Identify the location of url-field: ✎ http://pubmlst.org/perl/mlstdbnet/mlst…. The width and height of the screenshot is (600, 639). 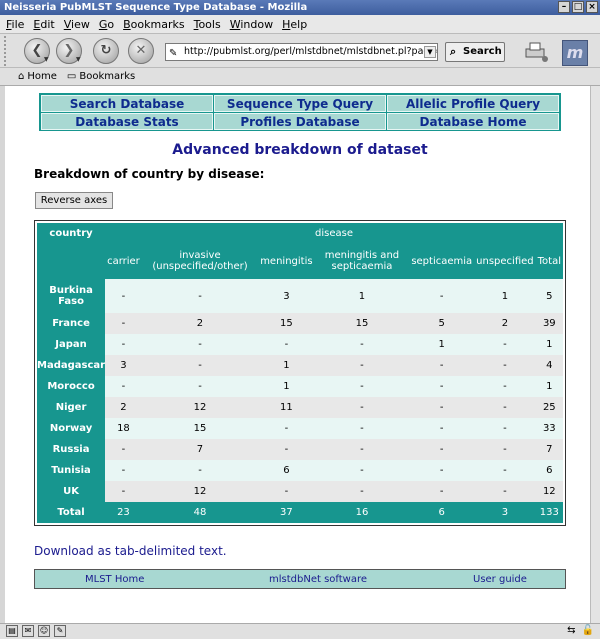
(301, 52).